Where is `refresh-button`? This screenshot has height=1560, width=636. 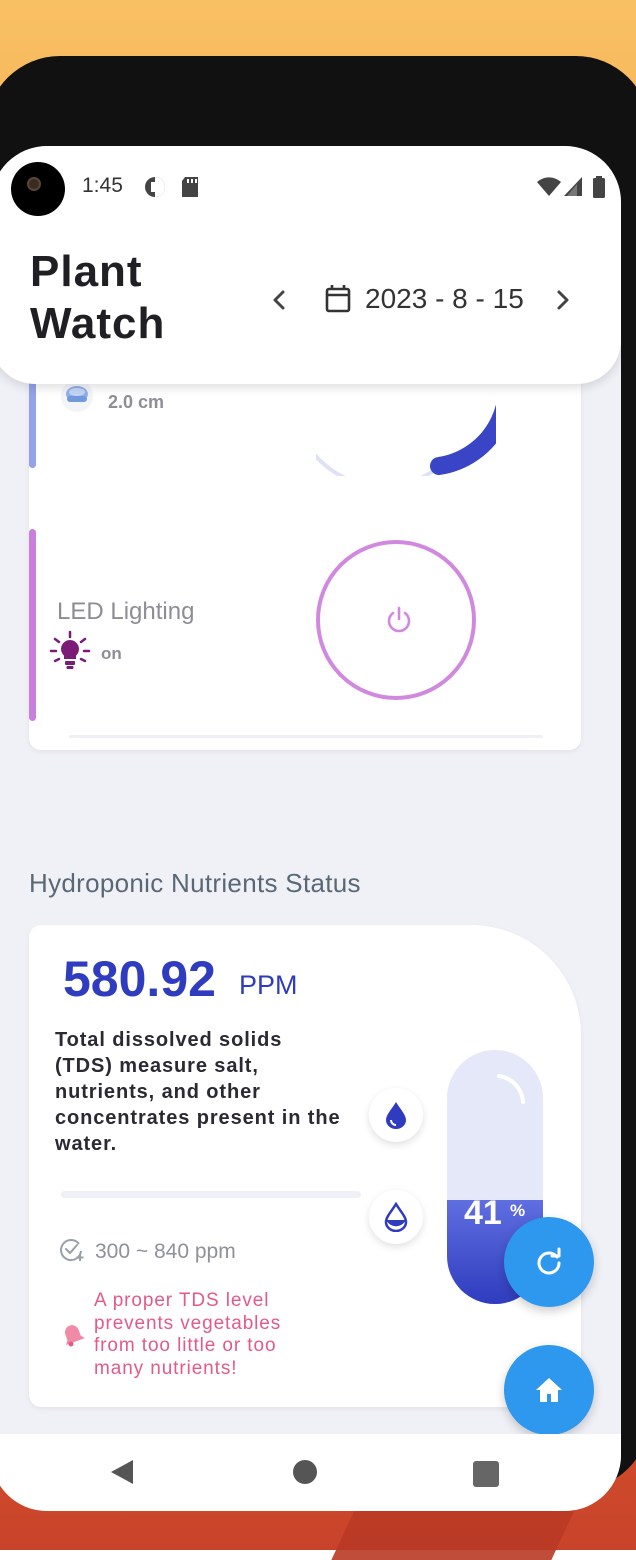
refresh-button is located at coordinates (549, 1262).